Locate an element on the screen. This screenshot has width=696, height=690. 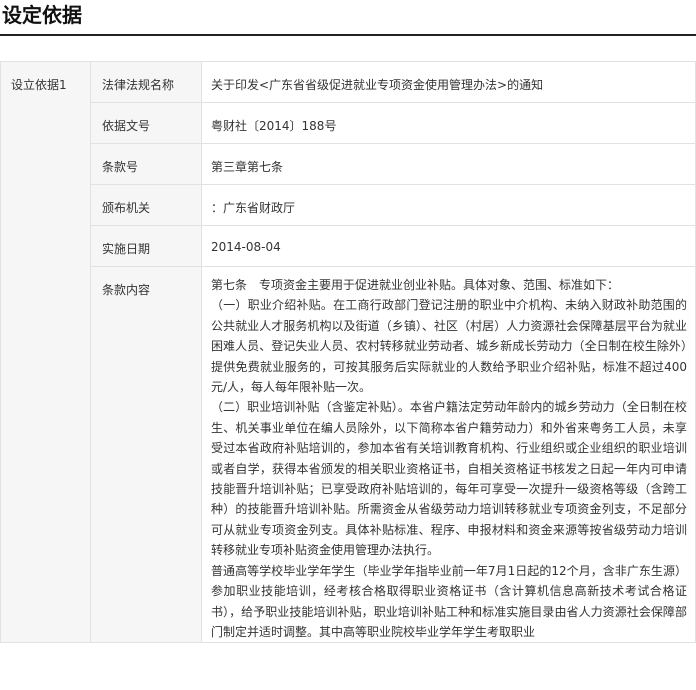
issuing-authority-value: ：广东省财政厅 is located at coordinates (448, 205).